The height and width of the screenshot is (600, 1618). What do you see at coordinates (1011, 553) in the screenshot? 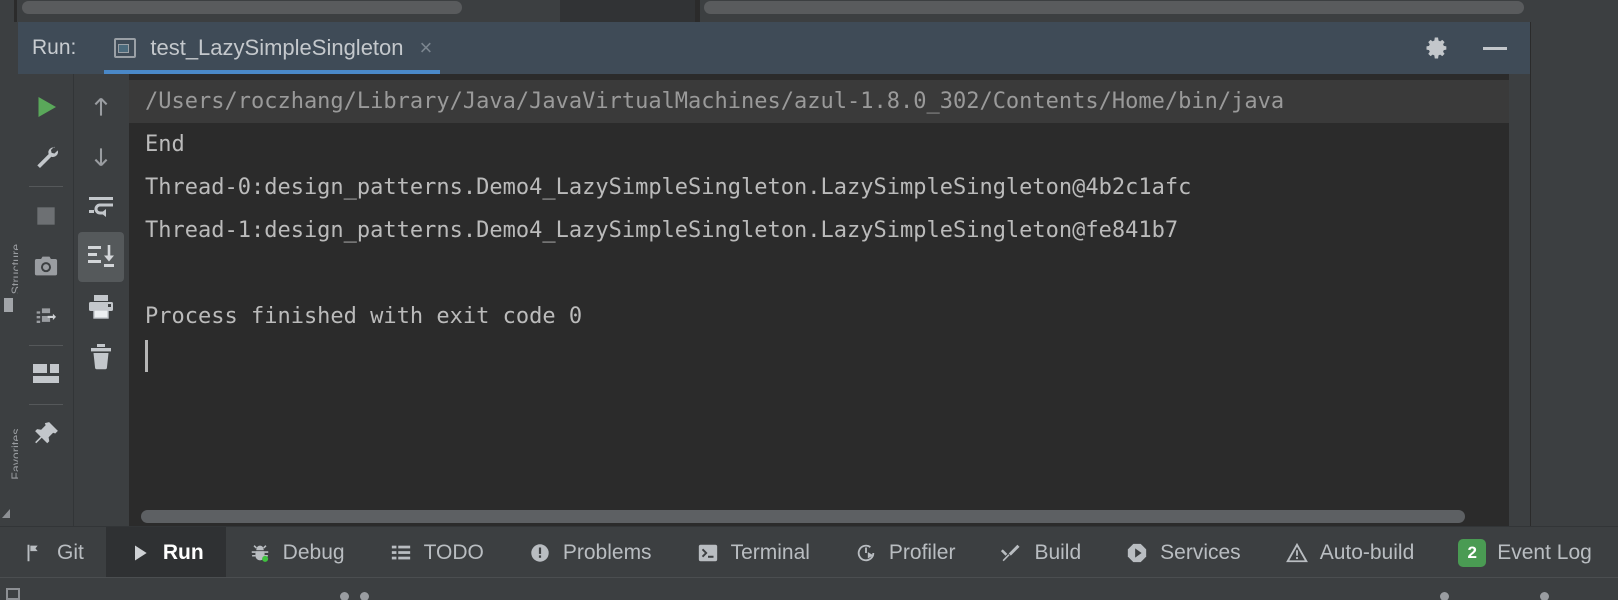
I see `hammer-icon` at bounding box center [1011, 553].